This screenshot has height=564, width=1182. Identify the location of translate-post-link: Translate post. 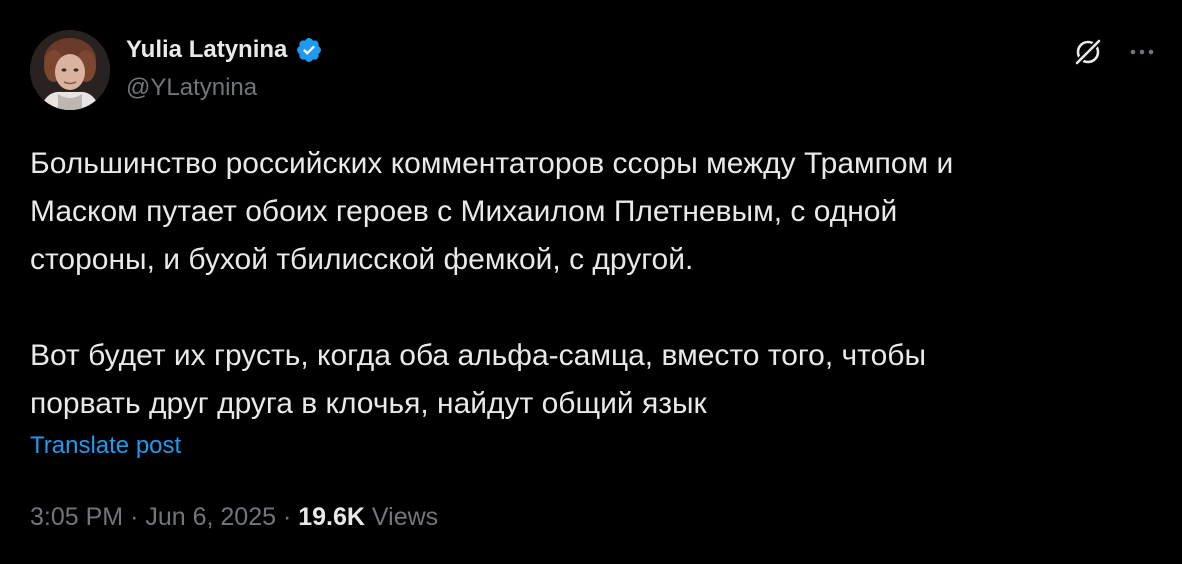
(105, 446).